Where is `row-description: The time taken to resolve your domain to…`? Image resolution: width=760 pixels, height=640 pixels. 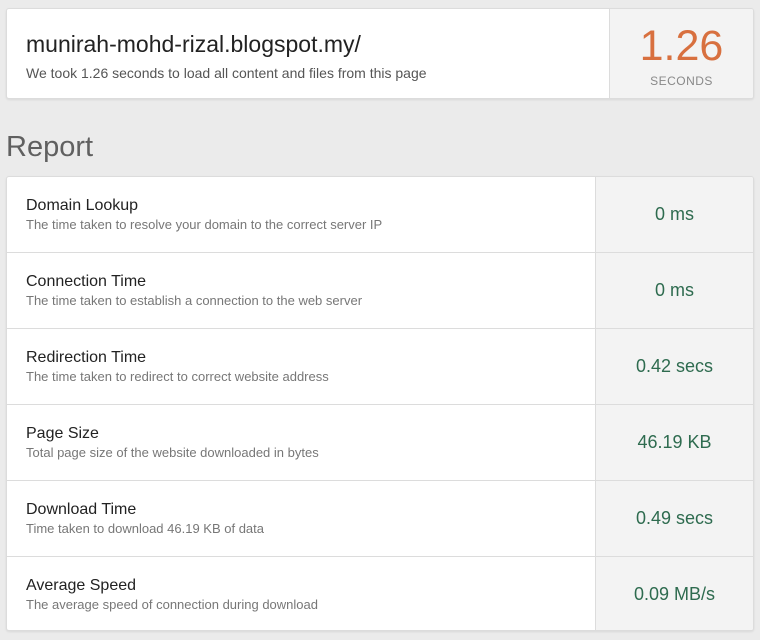 row-description: The time taken to resolve your domain to… is located at coordinates (204, 224).